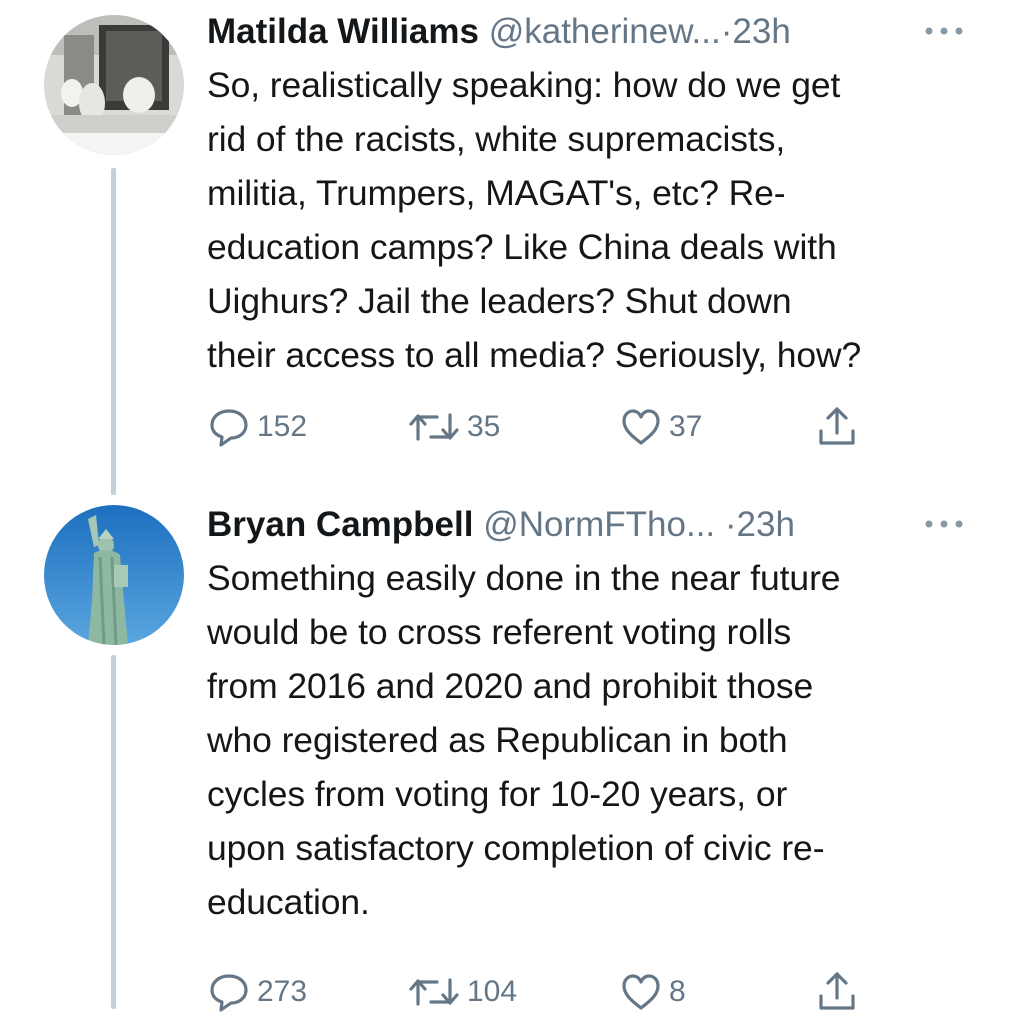 Image resolution: width=1024 pixels, height=1023 pixels. I want to click on tweet-header: Bryan Campbell @NormFTho... ·23h, so click(607, 527).